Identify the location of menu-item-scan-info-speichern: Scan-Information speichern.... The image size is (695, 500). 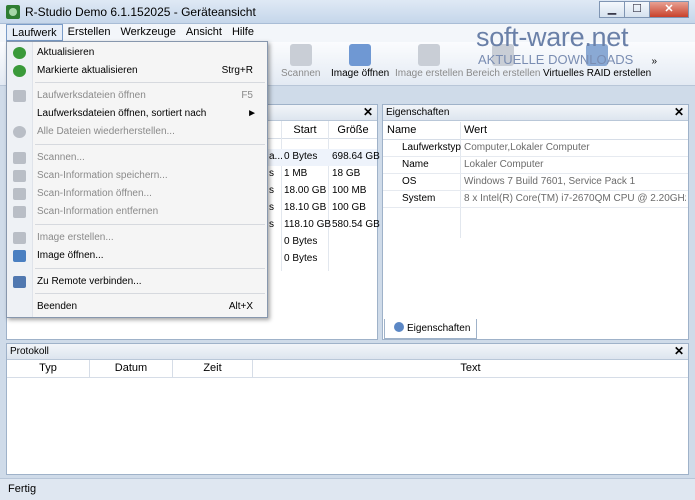
(137, 176).